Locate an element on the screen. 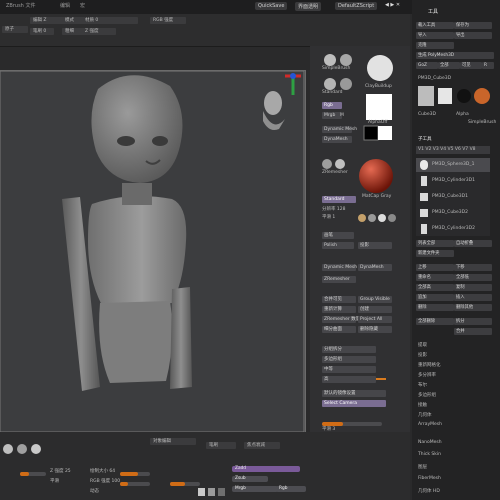 Image resolution: width=500 pixels, height=500 pixels. menu-item: 多分辨率 is located at coordinates (427, 375).